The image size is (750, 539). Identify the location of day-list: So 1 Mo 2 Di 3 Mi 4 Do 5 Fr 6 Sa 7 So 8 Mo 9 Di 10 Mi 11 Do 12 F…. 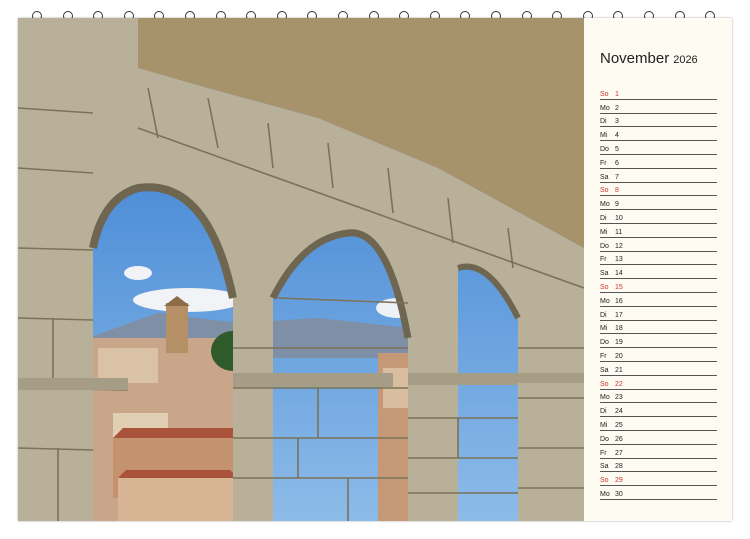
(658, 293).